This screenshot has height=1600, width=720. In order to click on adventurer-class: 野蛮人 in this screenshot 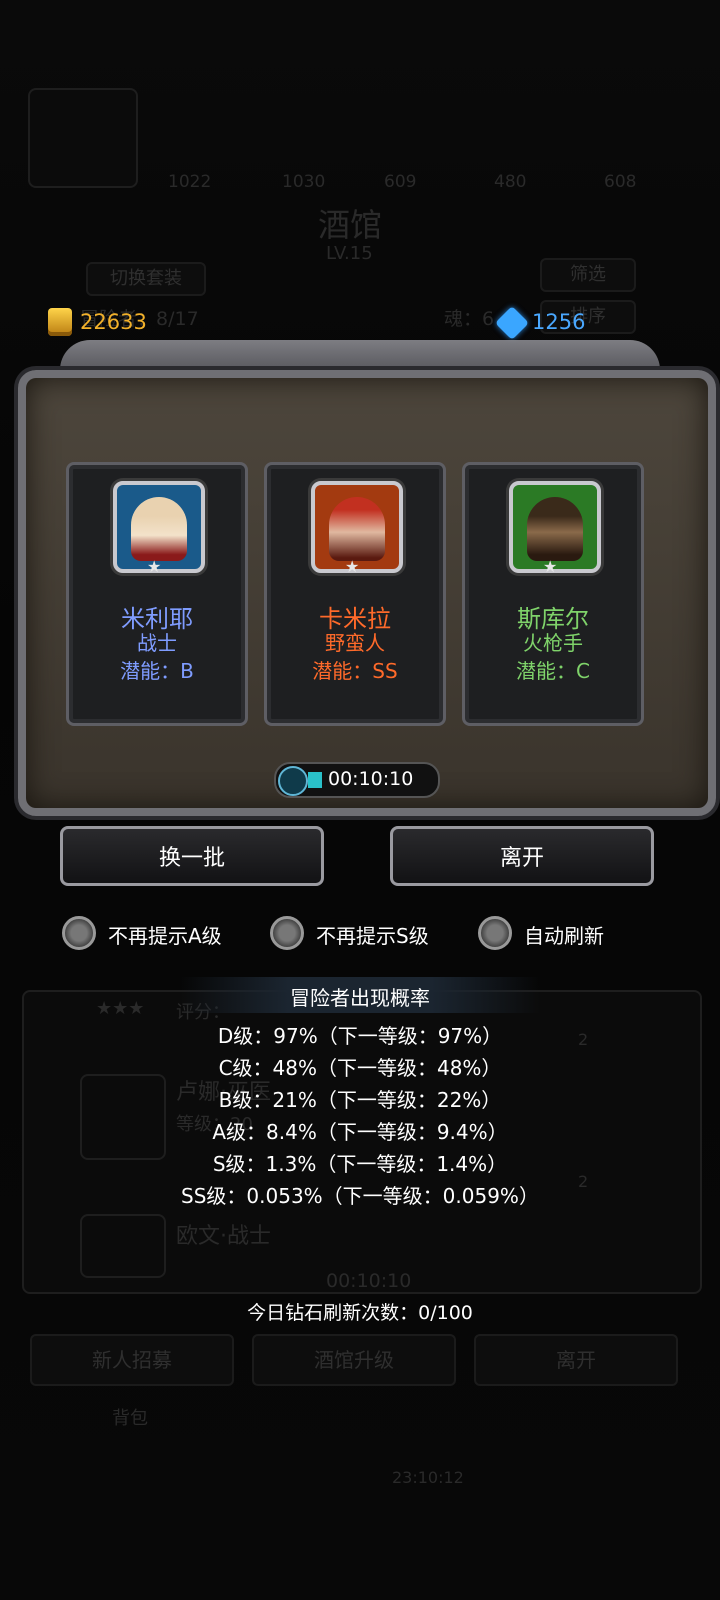, I will do `click(355, 643)`.